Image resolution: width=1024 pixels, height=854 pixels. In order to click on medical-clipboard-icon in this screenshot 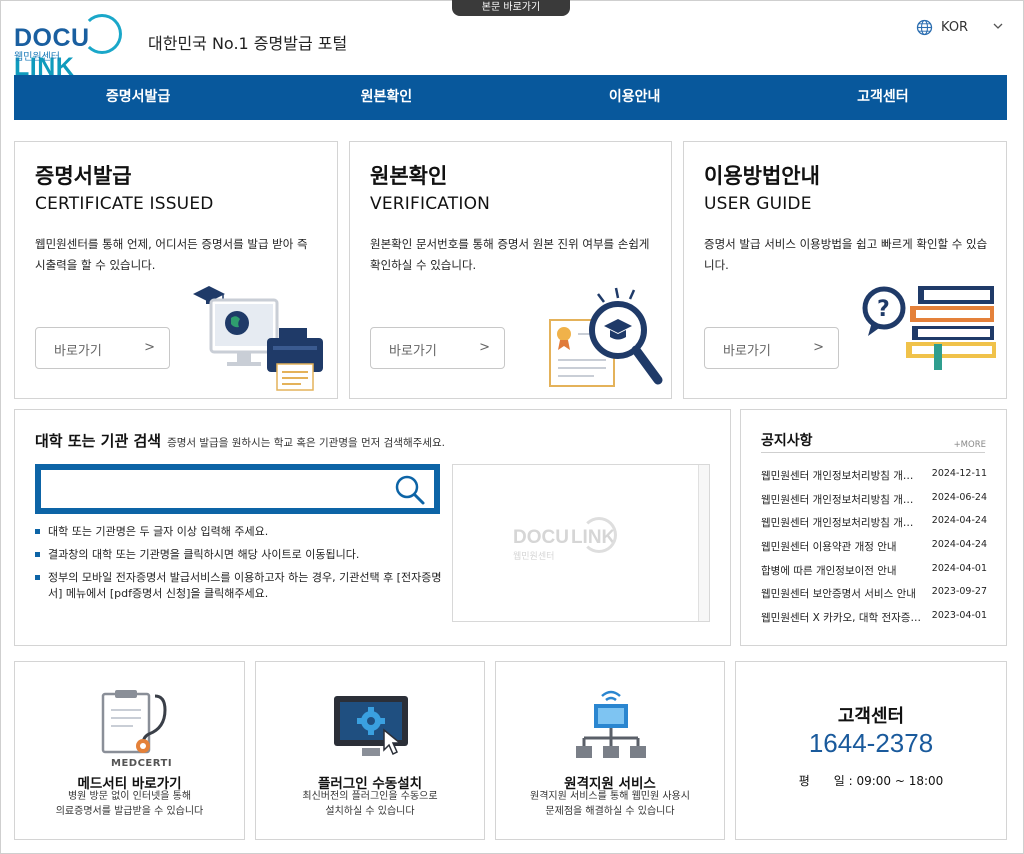, I will do `click(134, 722)`.